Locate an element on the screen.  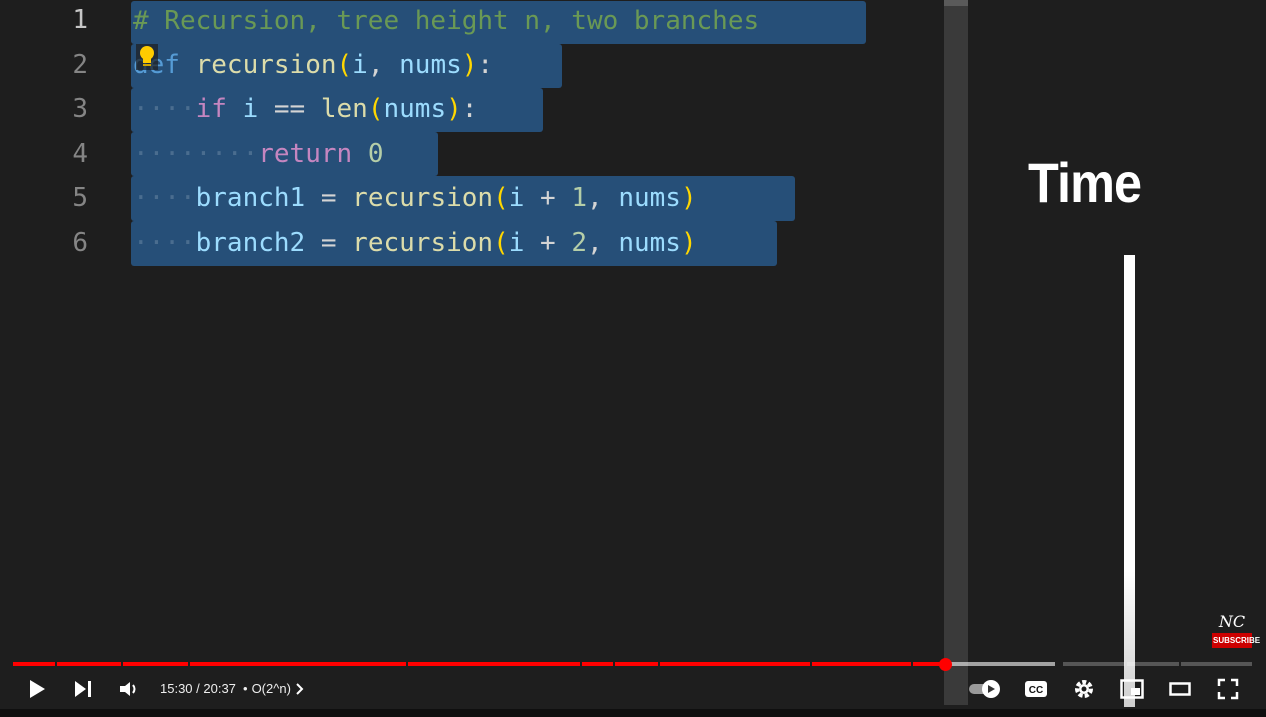
player-controls: 15:30 / 20:37 • O(2^n) CC is located at coordinates (633, 689).